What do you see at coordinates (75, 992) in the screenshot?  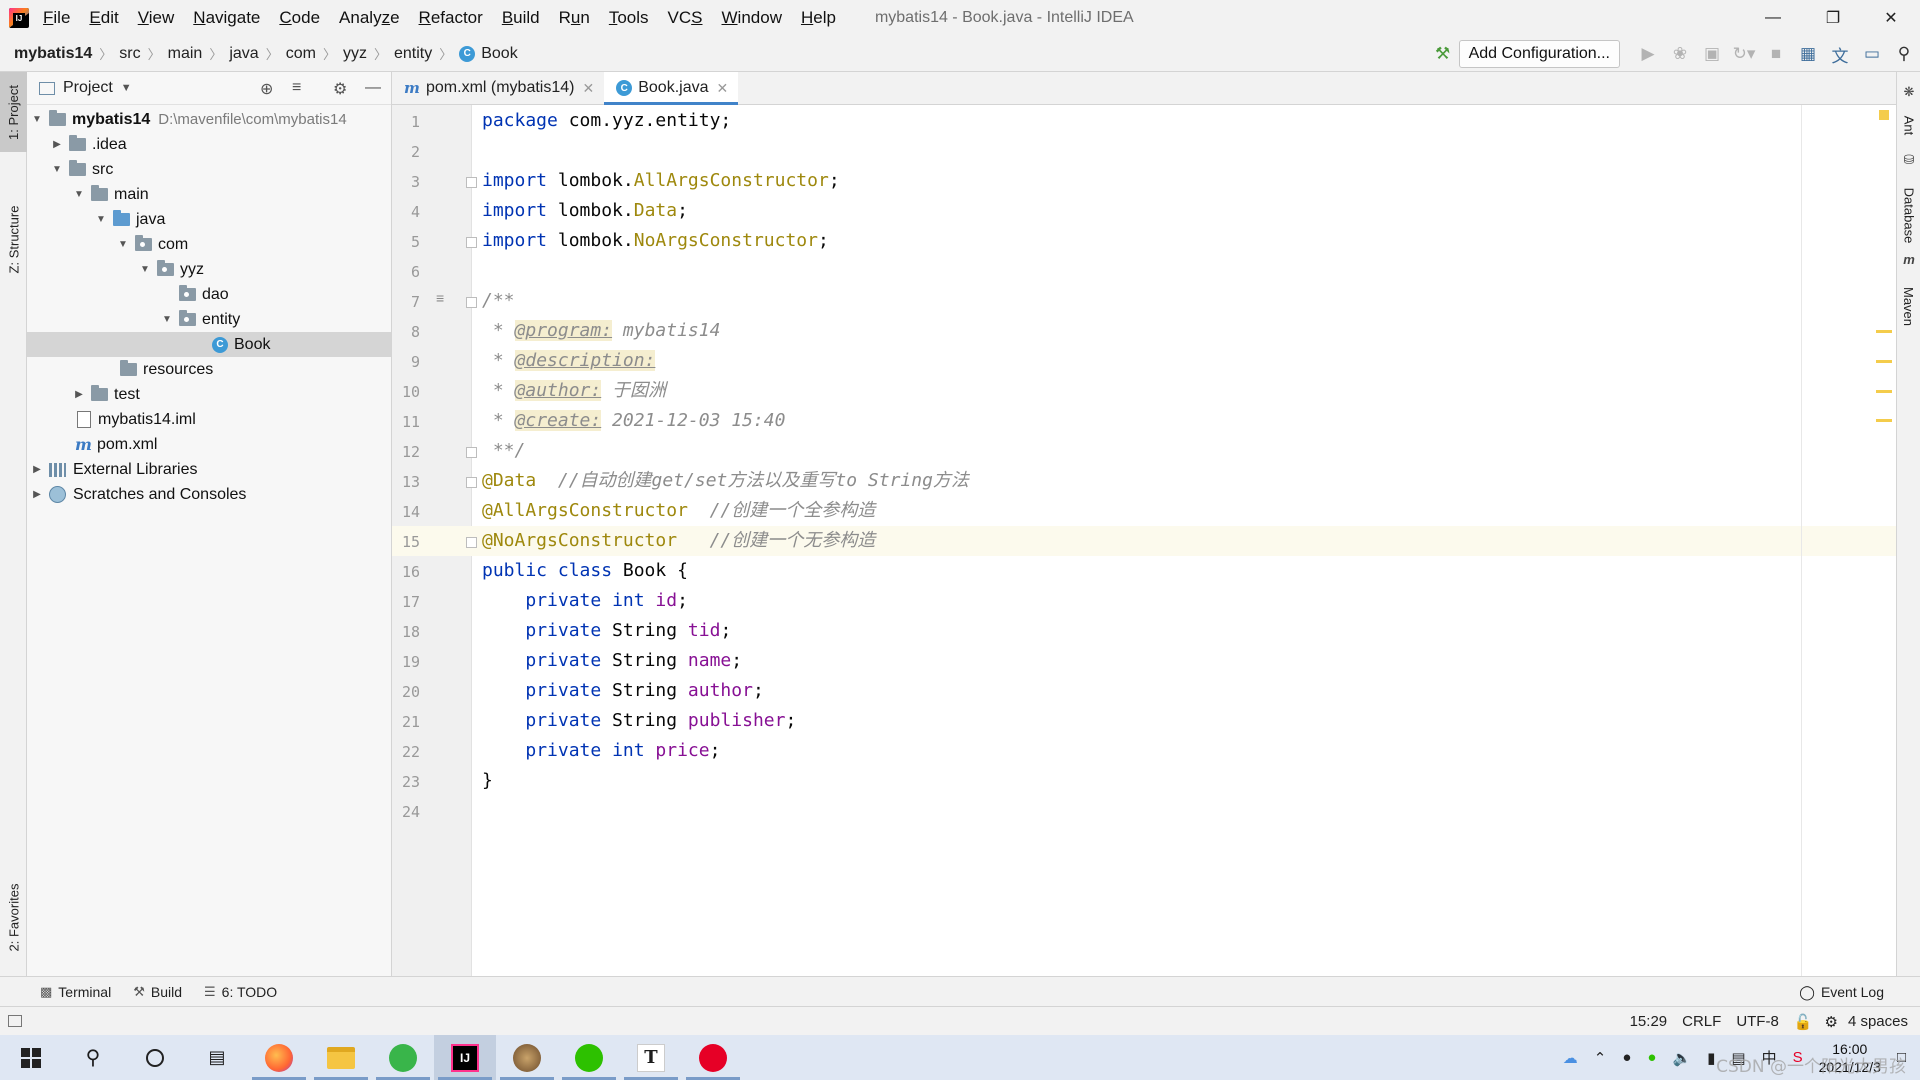 I see `terminal-tool-button: ▩ Terminal` at bounding box center [75, 992].